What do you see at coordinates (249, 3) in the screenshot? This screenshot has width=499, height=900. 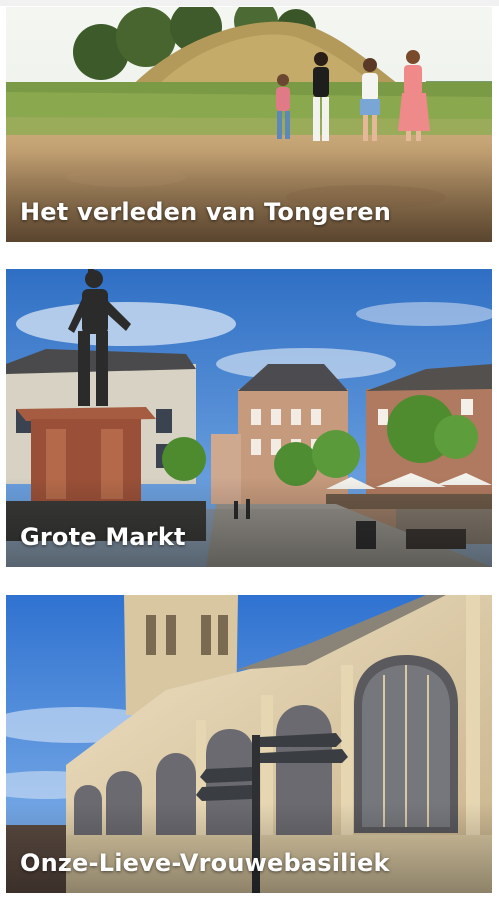 I see `top-strip` at bounding box center [249, 3].